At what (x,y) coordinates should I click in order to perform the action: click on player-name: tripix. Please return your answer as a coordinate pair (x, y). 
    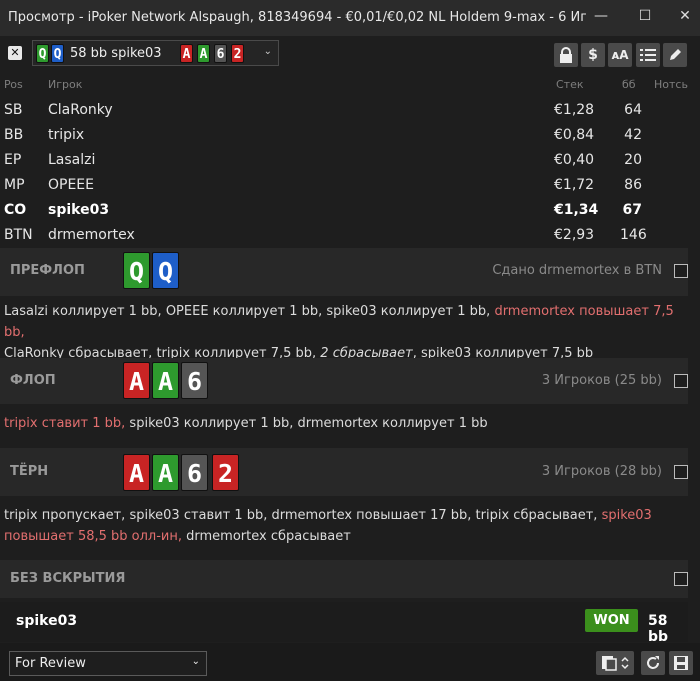
    Looking at the image, I should click on (66, 135).